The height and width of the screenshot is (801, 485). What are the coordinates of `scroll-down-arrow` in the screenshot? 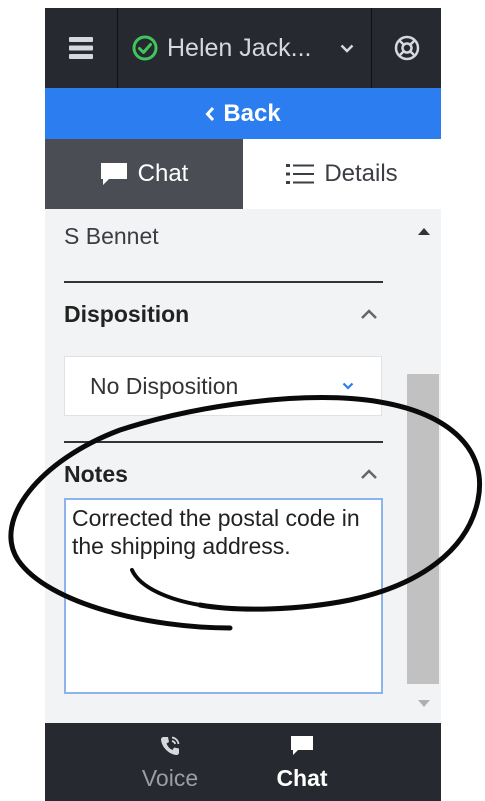 It's located at (424, 703).